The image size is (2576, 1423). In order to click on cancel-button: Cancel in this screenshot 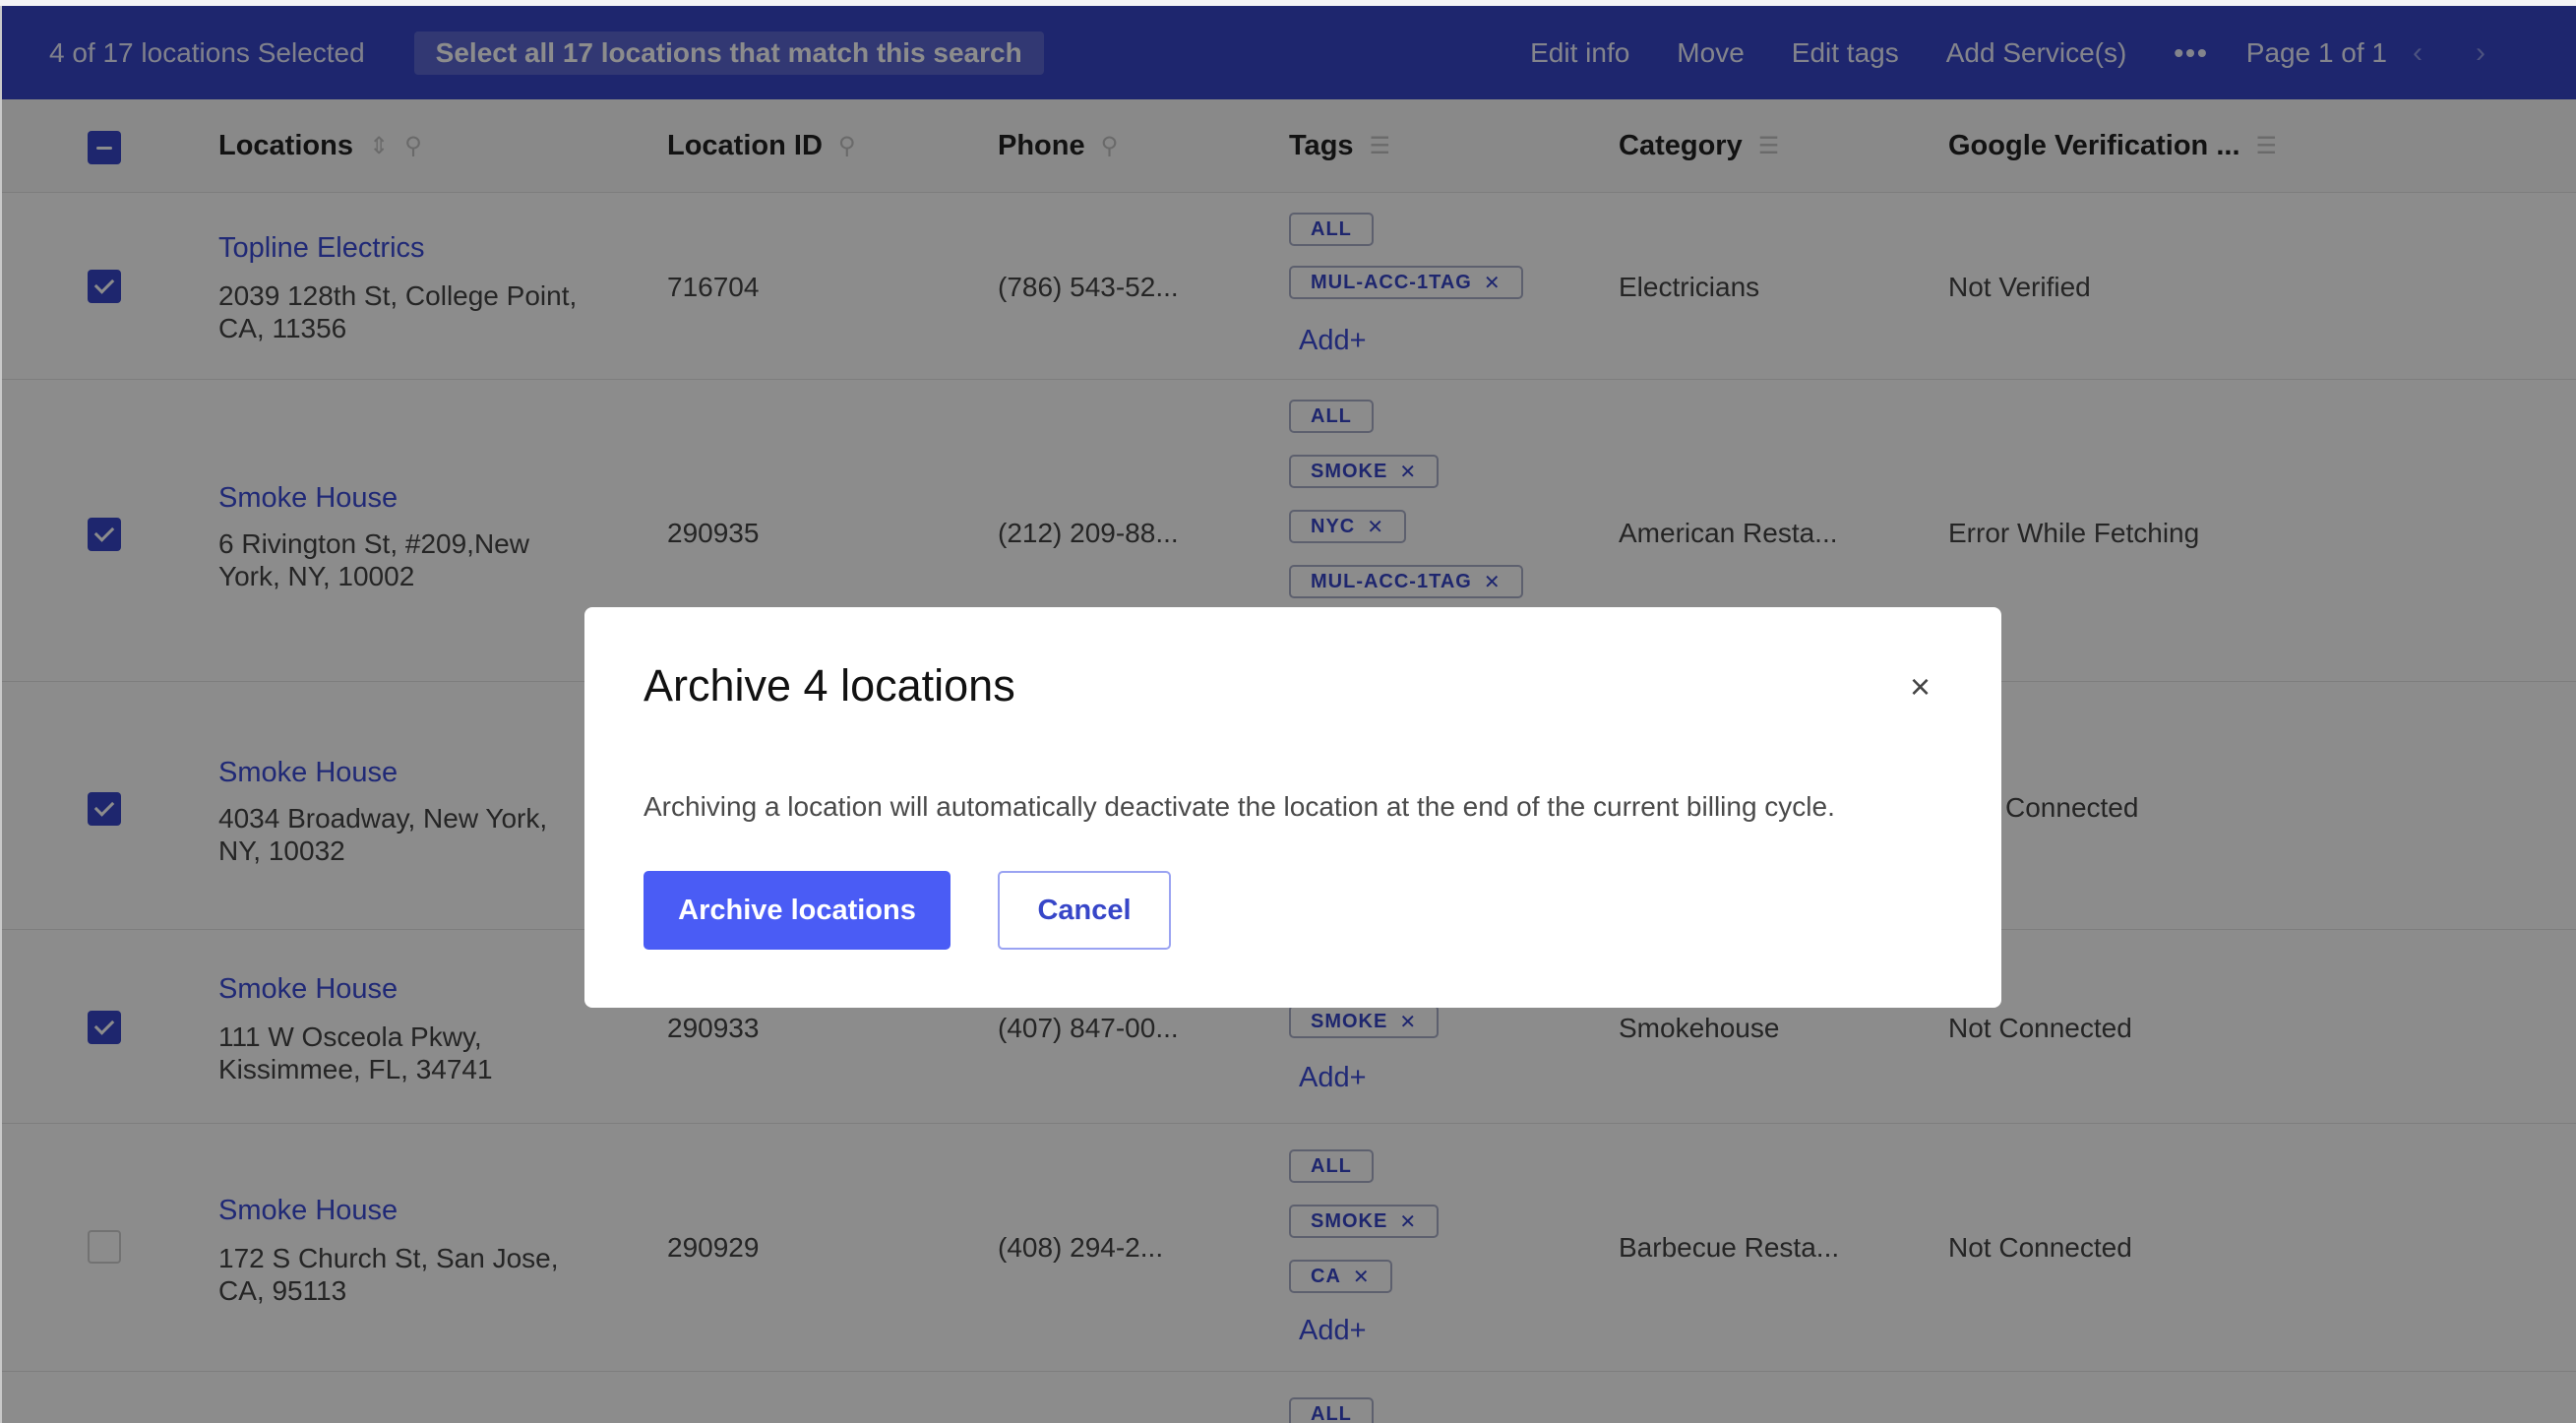, I will do `click(1084, 910)`.